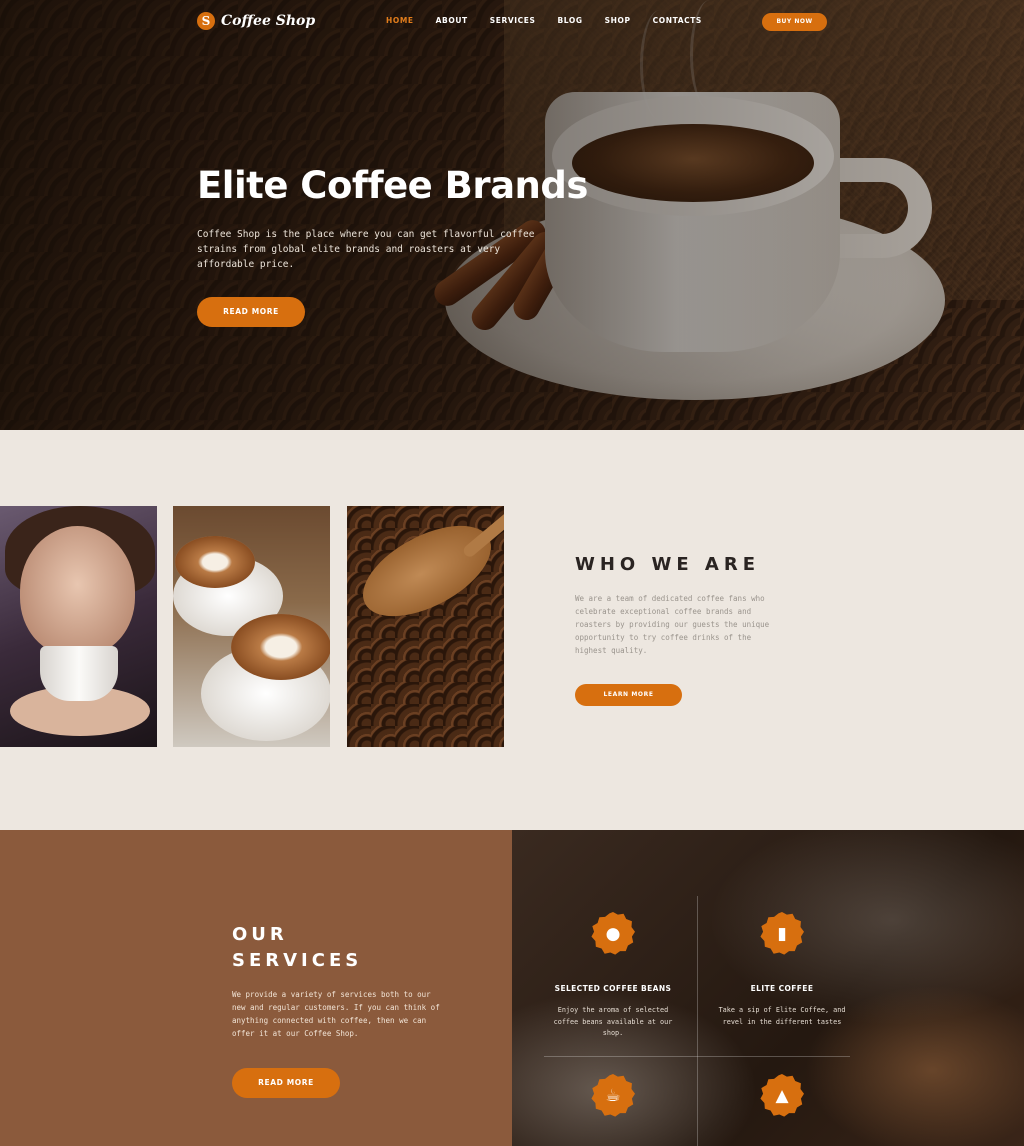 This screenshot has width=1024, height=1146. Describe the element at coordinates (782, 988) in the screenshot. I see `service-title: ELITE COFFEE` at that location.